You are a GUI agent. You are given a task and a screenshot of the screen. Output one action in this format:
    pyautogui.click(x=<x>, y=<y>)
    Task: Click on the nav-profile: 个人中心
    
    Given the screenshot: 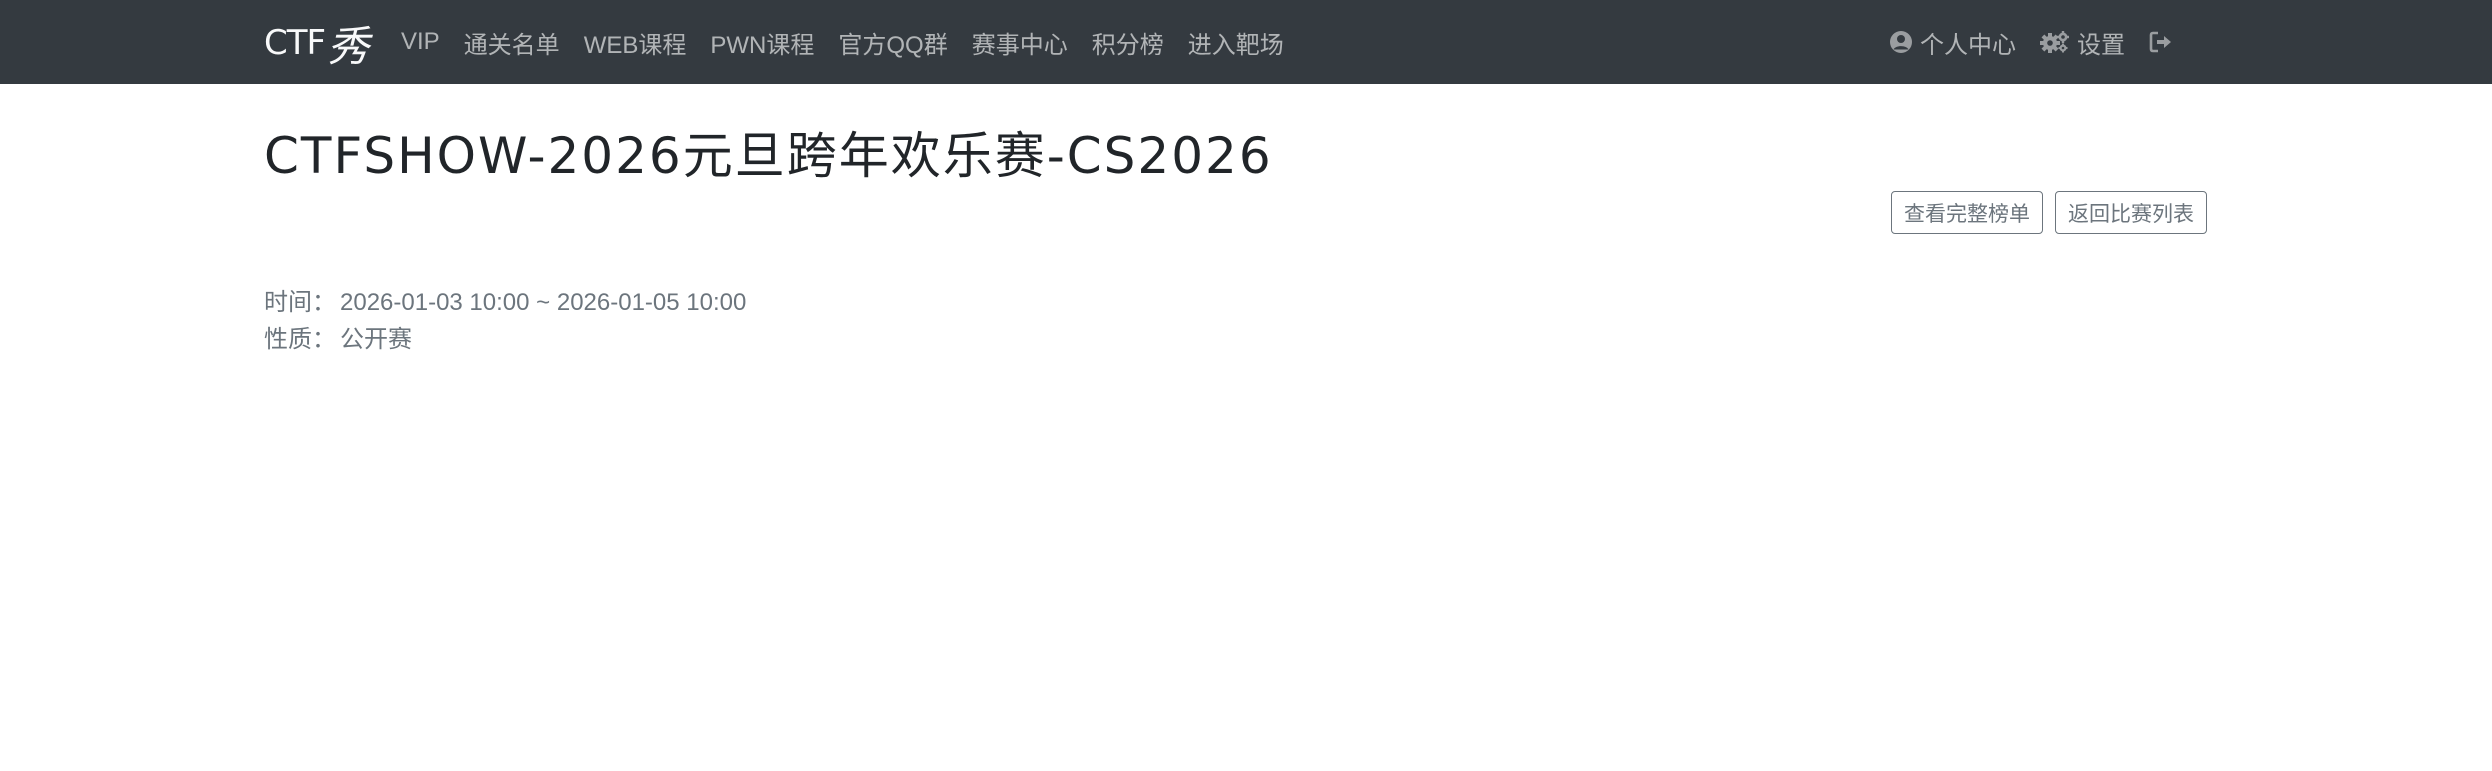 What is the action you would take?
    pyautogui.click(x=1952, y=42)
    